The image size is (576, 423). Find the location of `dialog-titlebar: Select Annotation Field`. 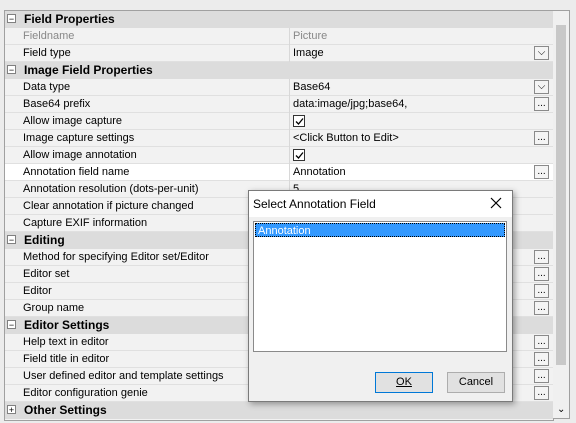

dialog-titlebar: Select Annotation Field is located at coordinates (380, 204).